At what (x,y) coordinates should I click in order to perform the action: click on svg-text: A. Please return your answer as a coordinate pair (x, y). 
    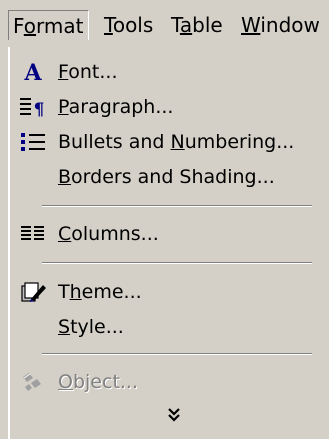
    Looking at the image, I should click on (32, 72).